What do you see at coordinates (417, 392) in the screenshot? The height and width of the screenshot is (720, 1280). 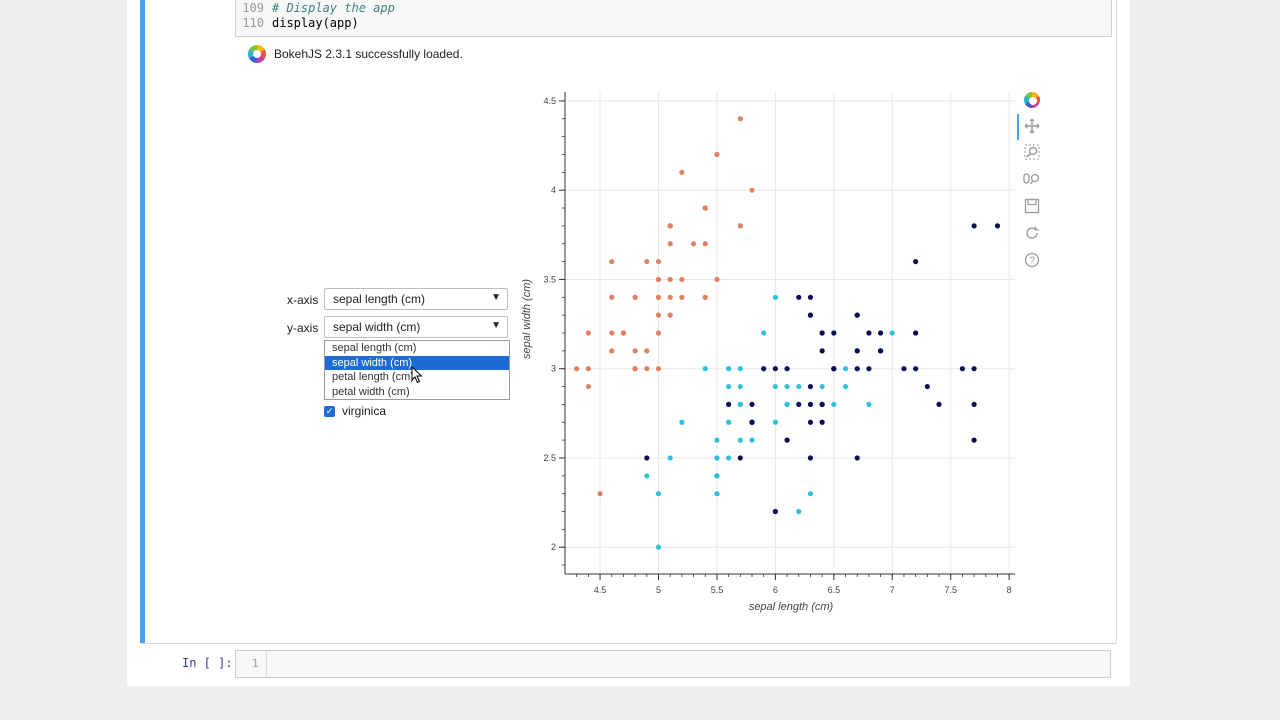 I see `dropdown-option: petal width (cm)` at bounding box center [417, 392].